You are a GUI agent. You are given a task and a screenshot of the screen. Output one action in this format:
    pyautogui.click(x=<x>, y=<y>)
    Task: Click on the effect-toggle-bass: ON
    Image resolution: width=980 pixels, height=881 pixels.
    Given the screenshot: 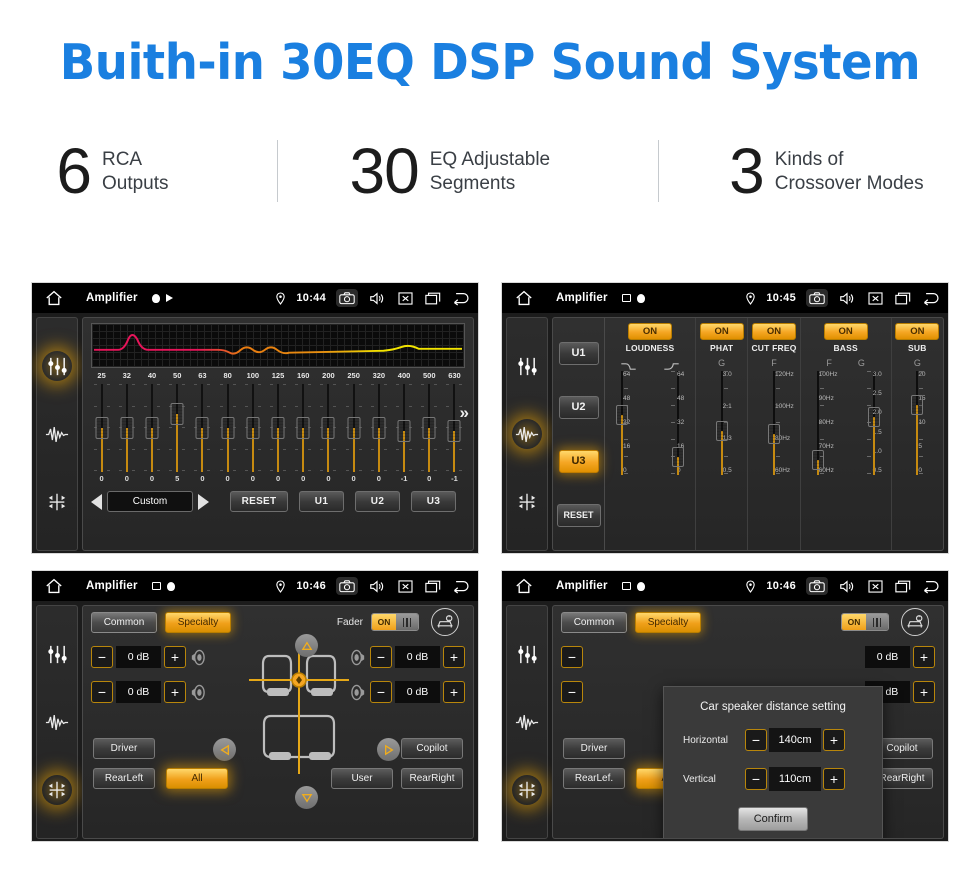 What is the action you would take?
    pyautogui.click(x=845, y=331)
    